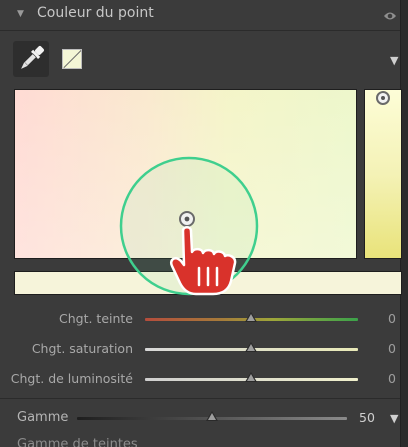 This screenshot has height=447, width=408. Describe the element at coordinates (200, 398) in the screenshot. I see `section-divider` at that location.